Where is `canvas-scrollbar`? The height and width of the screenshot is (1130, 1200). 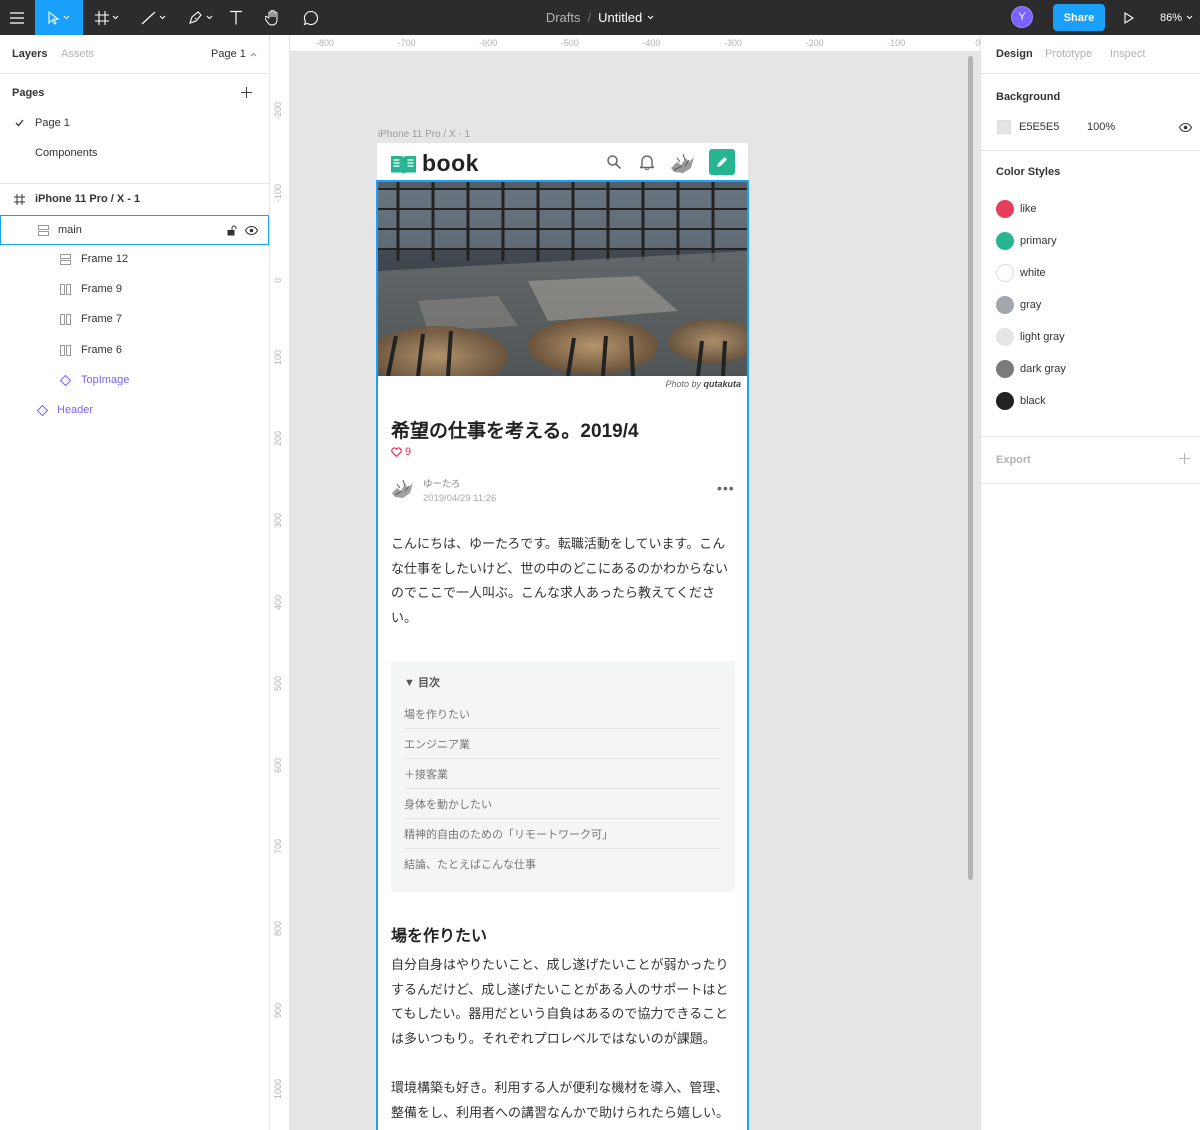 canvas-scrollbar is located at coordinates (970, 468).